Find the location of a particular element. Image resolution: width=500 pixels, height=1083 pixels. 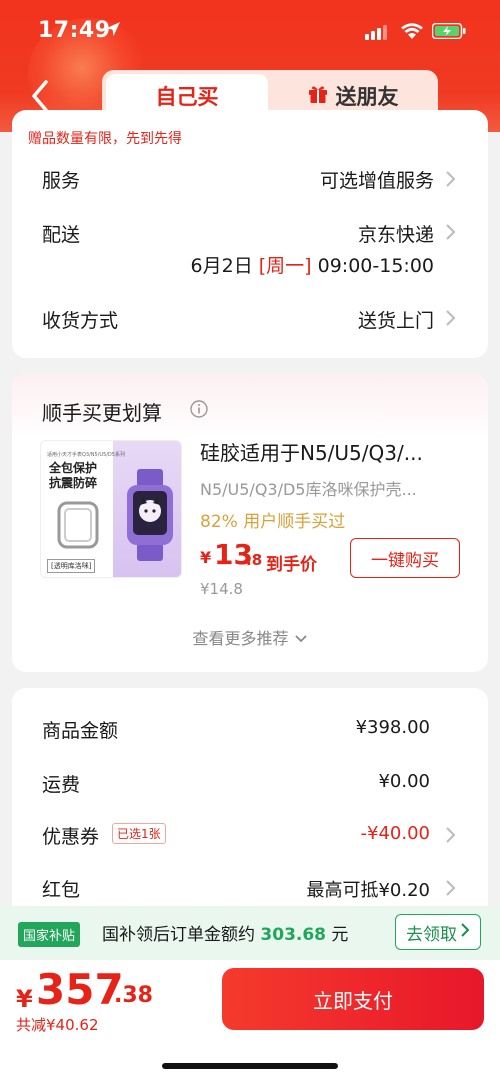

claim-subsidy-button: 去领取 is located at coordinates (438, 932).